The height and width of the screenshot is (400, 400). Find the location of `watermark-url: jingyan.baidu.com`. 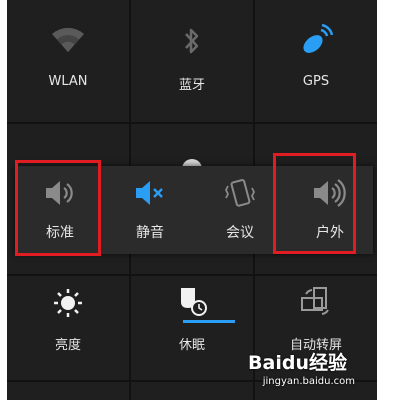

watermark-url: jingyan.baidu.com is located at coordinates (308, 381).